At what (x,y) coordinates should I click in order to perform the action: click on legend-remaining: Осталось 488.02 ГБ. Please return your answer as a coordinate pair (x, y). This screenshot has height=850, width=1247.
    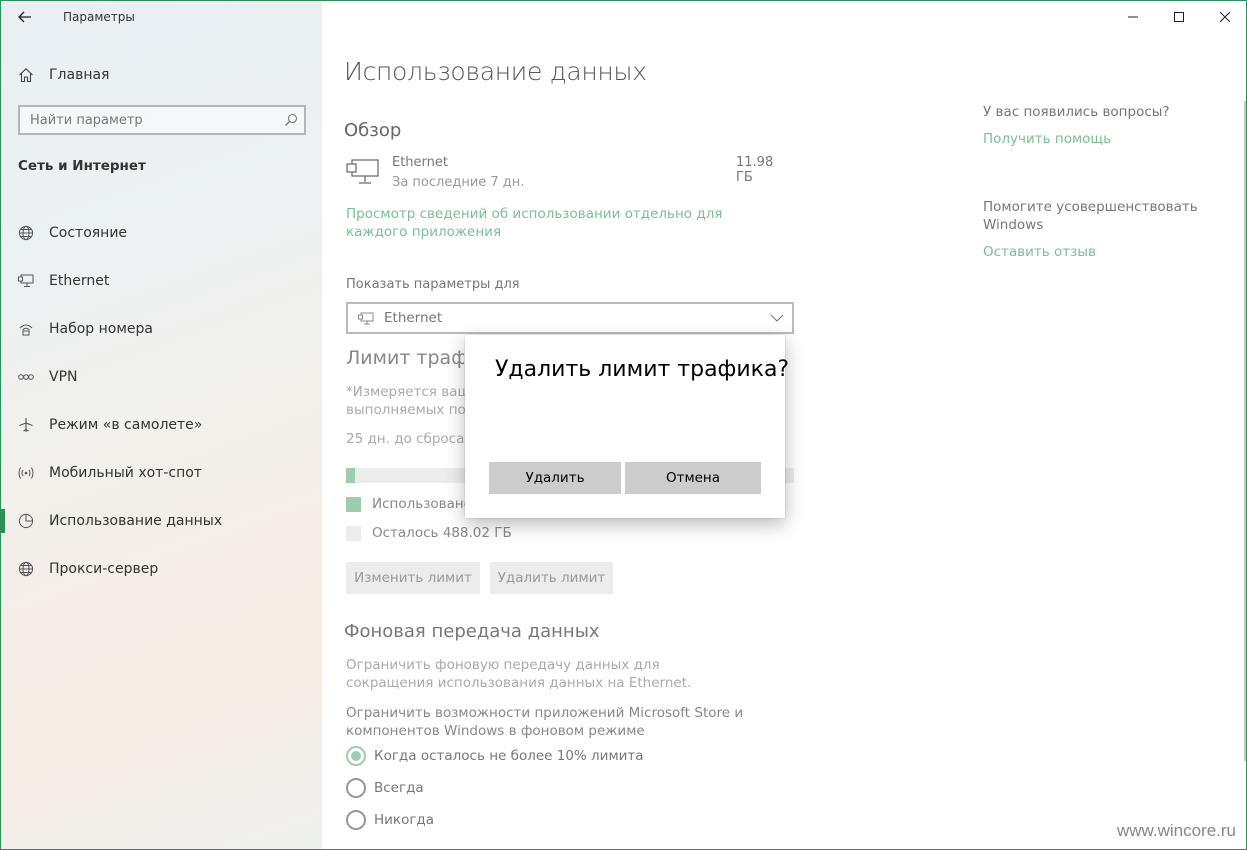
    Looking at the image, I should click on (429, 533).